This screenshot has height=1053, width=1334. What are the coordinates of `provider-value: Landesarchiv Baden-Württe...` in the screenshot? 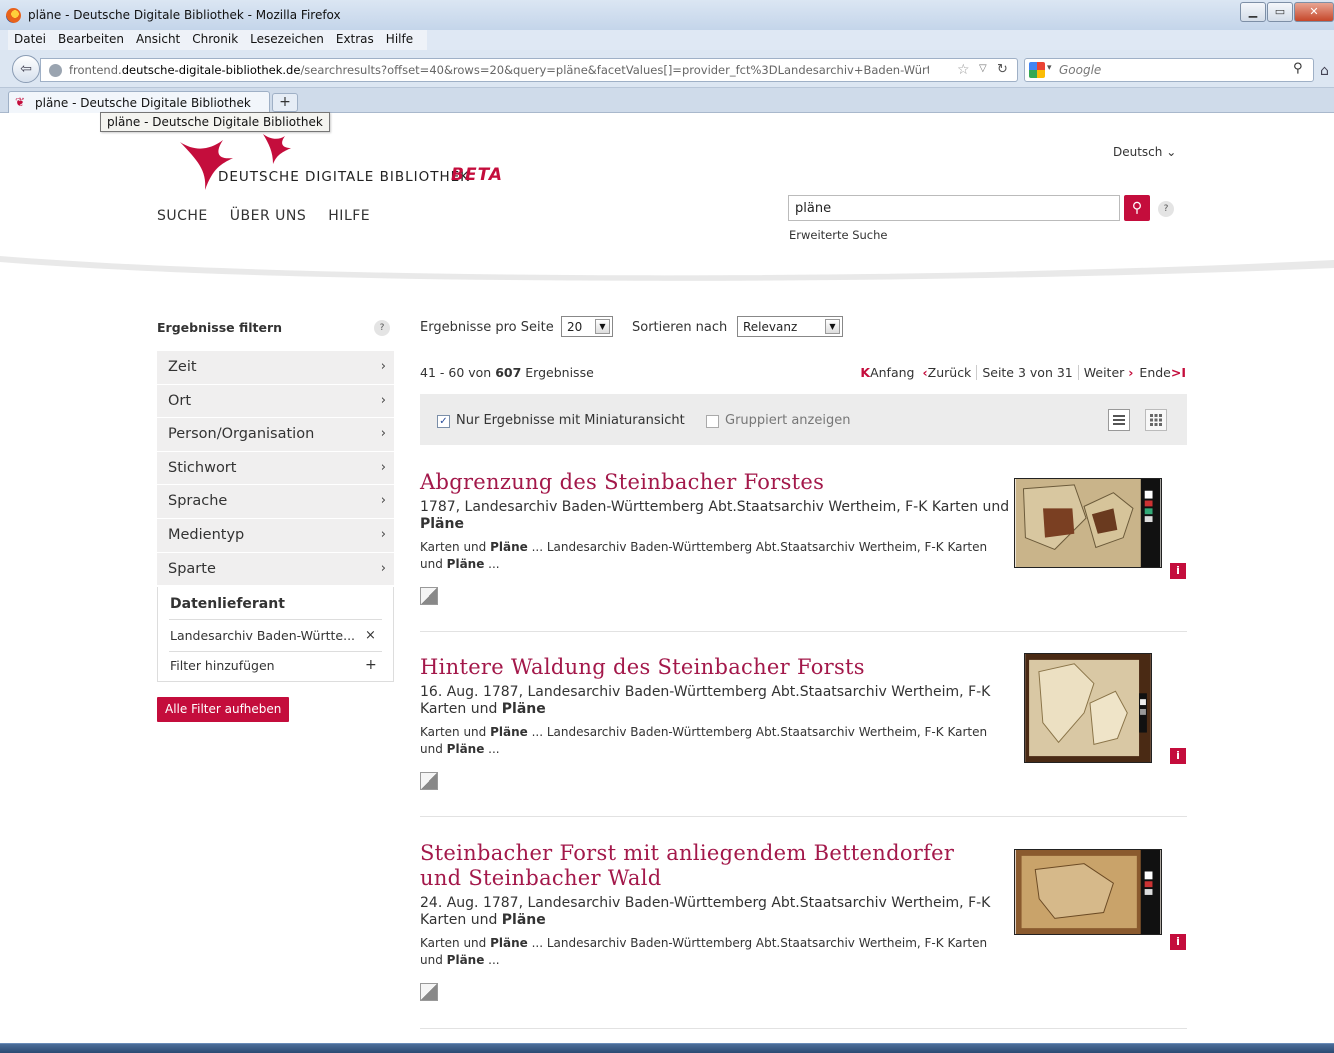 It's located at (263, 635).